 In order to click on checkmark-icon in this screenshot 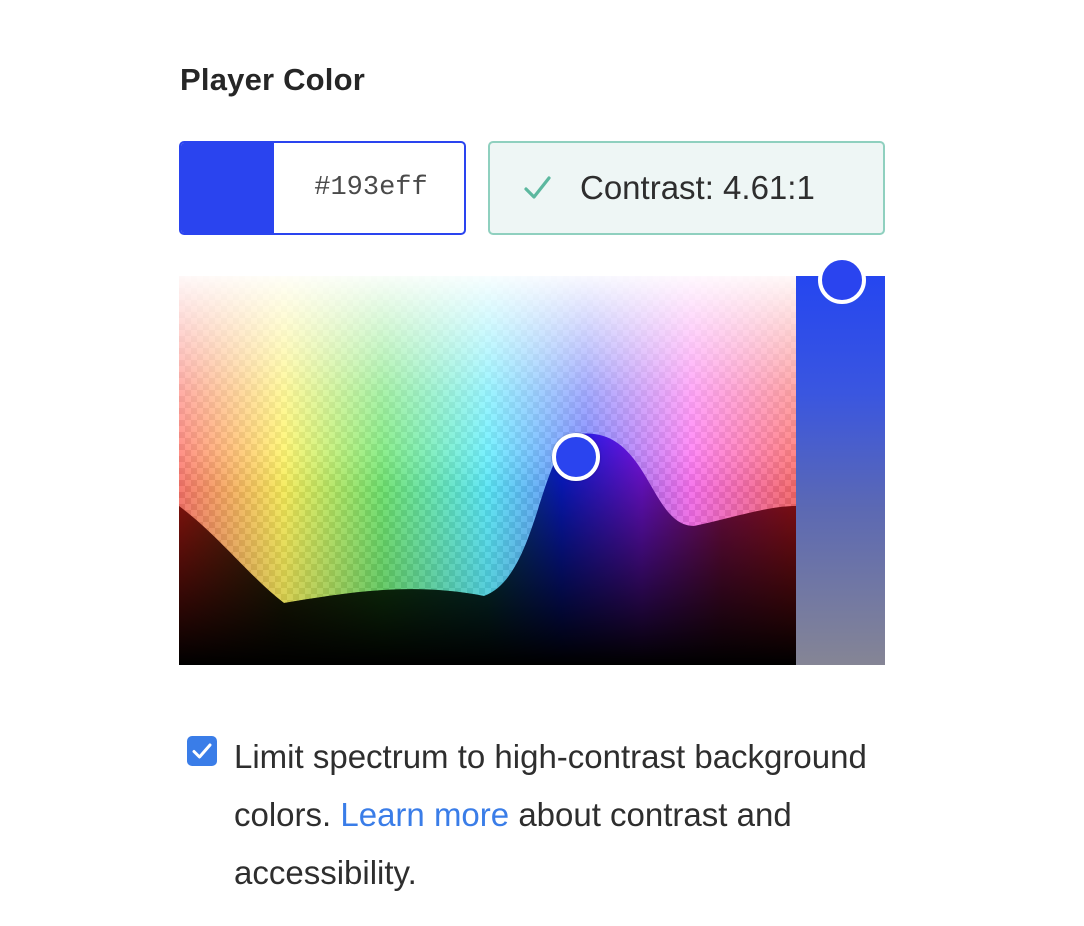, I will do `click(537, 187)`.